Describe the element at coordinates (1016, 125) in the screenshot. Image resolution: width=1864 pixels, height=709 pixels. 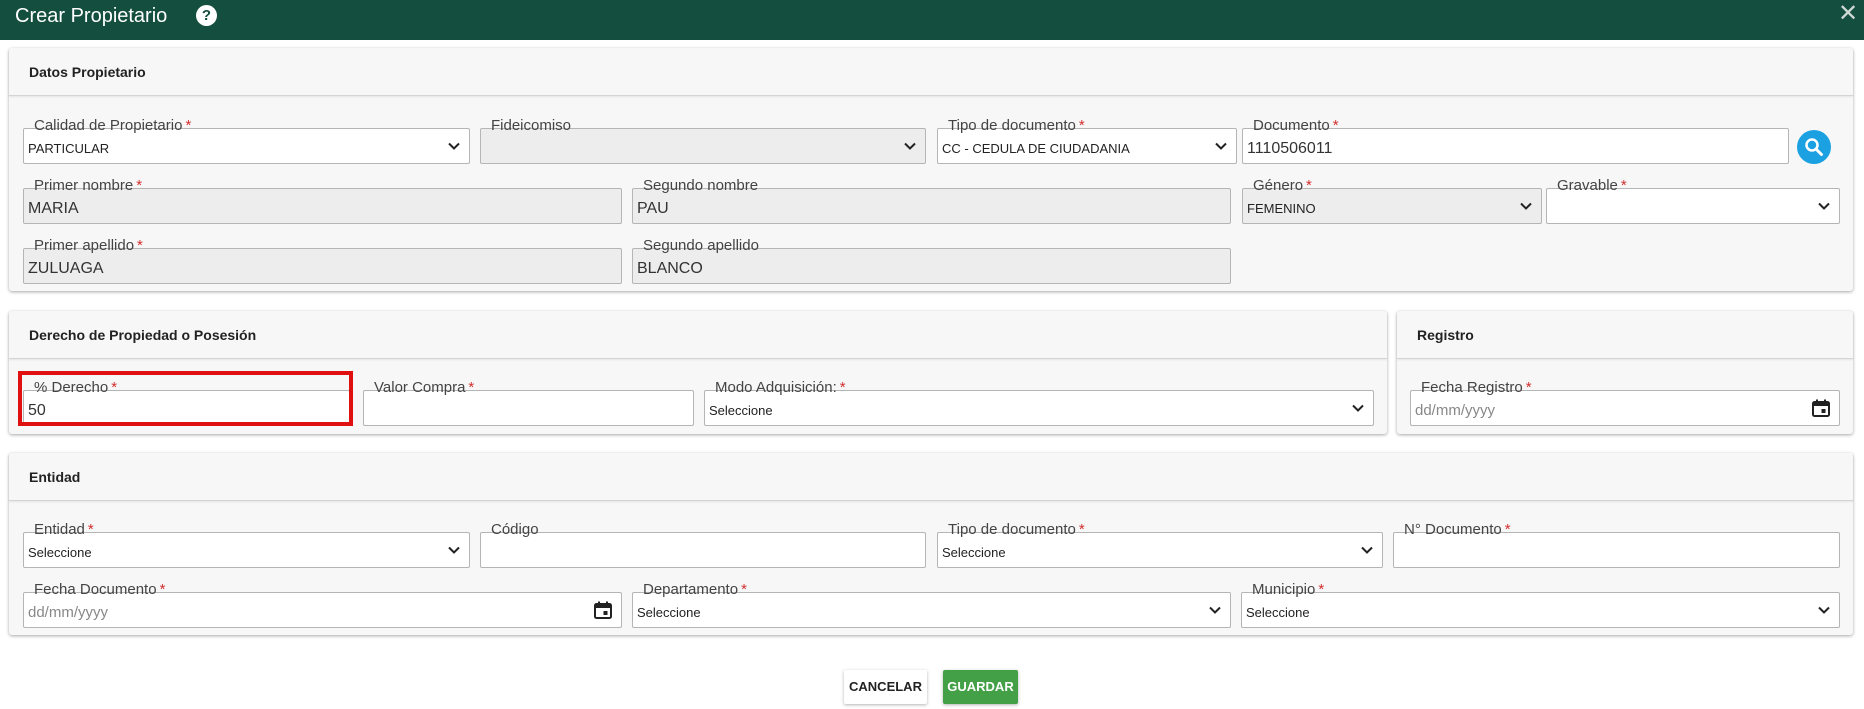
I see `document-type-label: Tipo de documento *` at that location.